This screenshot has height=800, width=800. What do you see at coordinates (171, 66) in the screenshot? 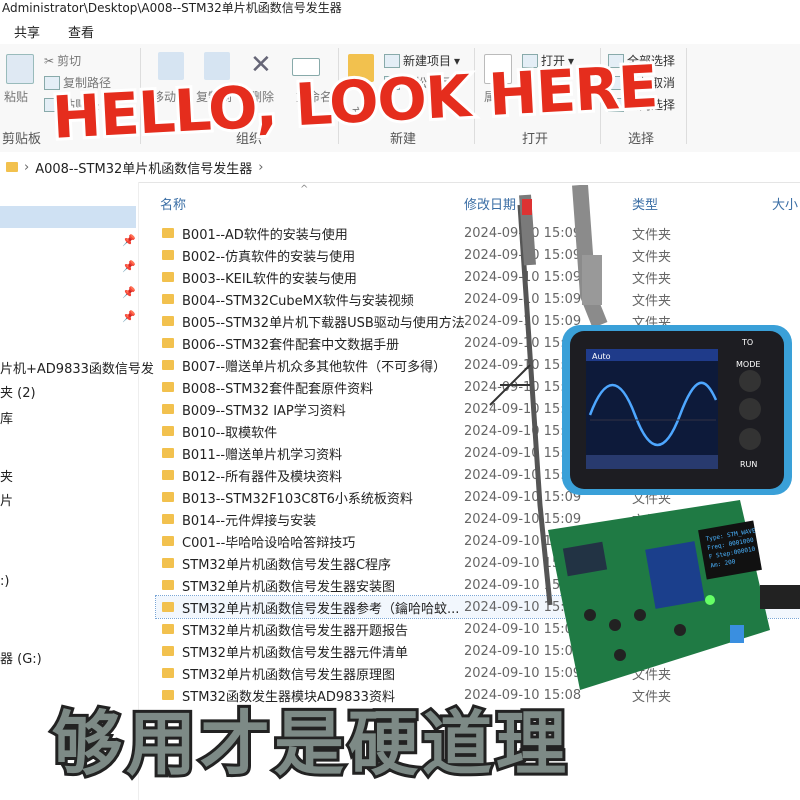
I see `move-to-icon` at bounding box center [171, 66].